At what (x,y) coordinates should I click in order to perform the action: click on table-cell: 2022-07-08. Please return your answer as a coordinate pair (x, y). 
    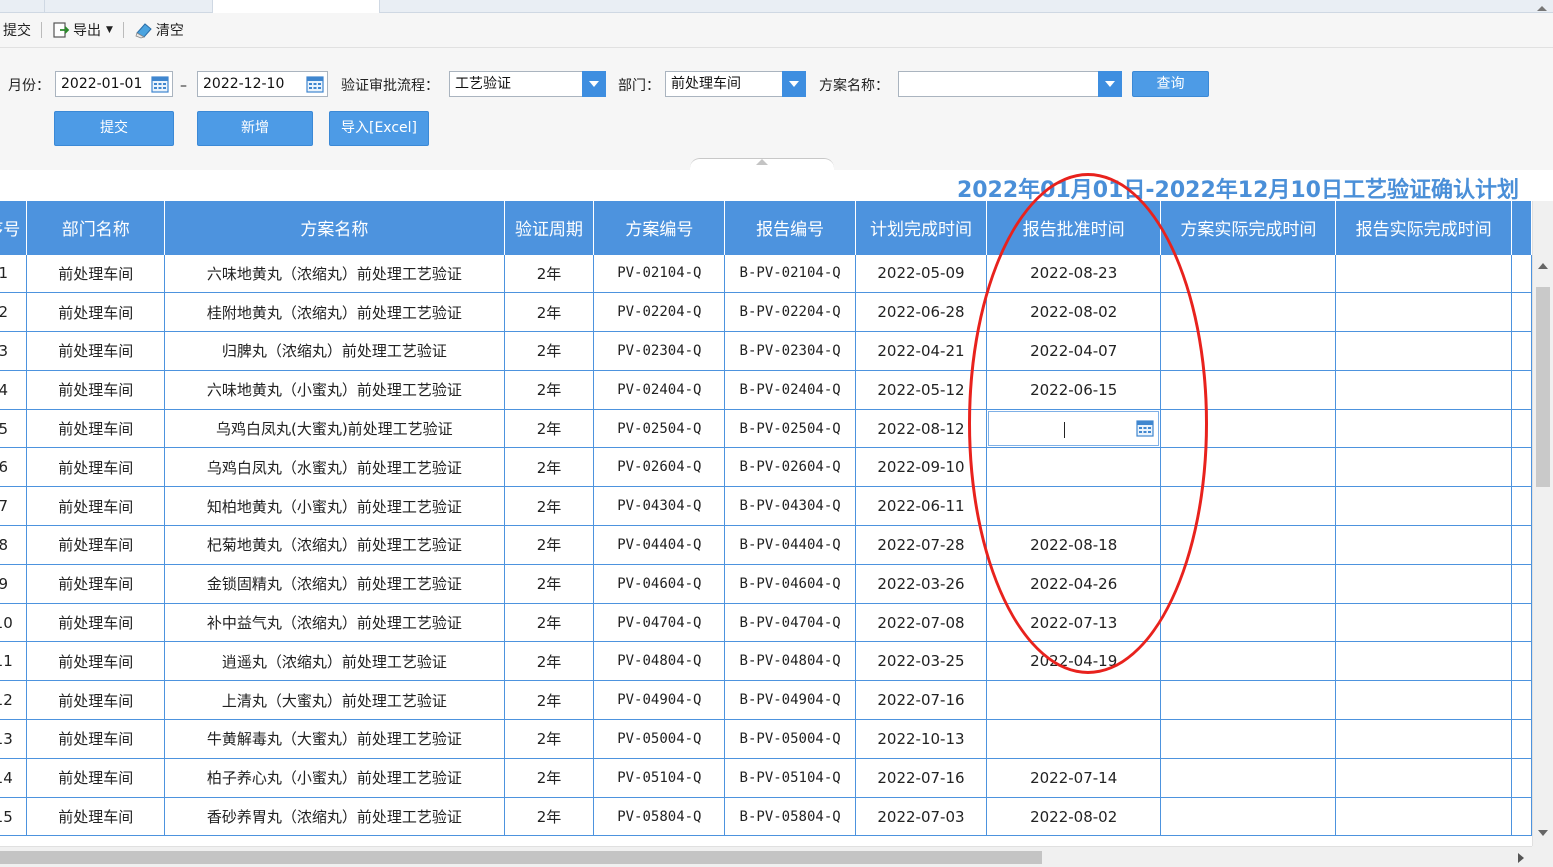
    Looking at the image, I should click on (921, 623).